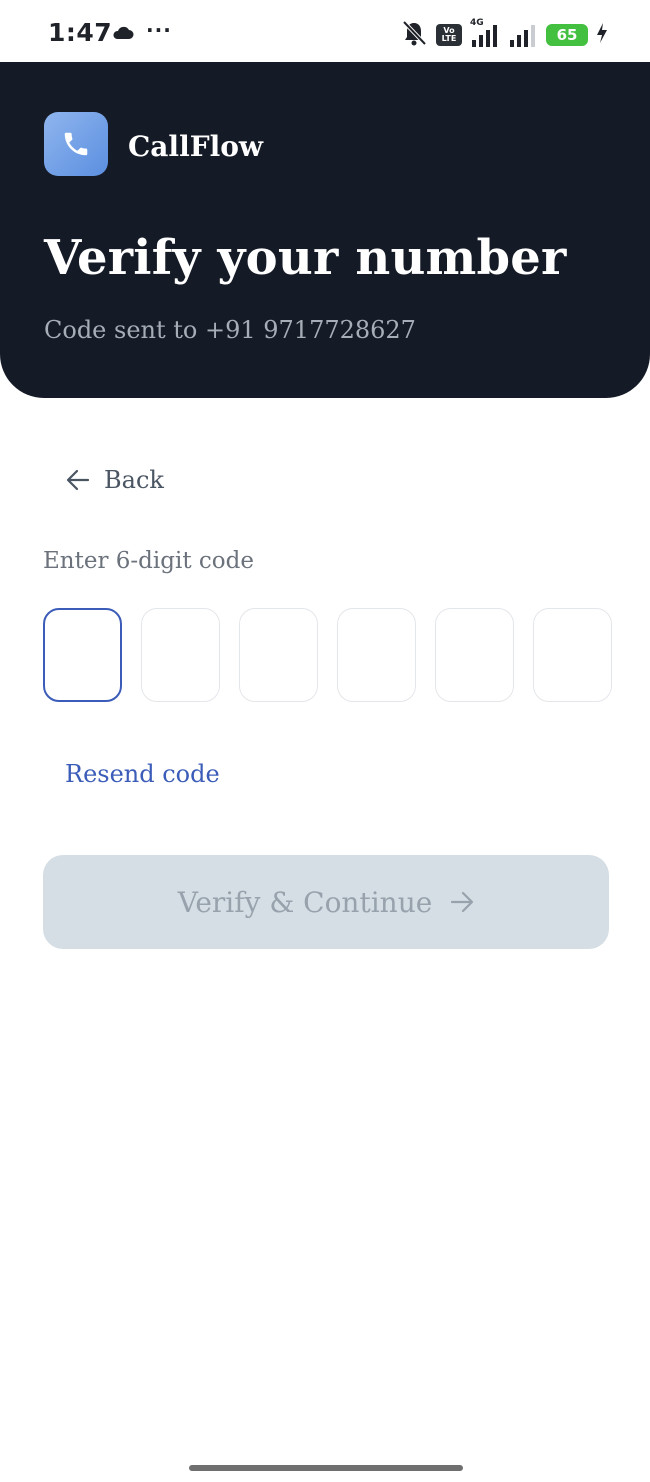 The image size is (650, 1482). Describe the element at coordinates (305, 258) in the screenshot. I see `page-title: Verify your number` at that location.